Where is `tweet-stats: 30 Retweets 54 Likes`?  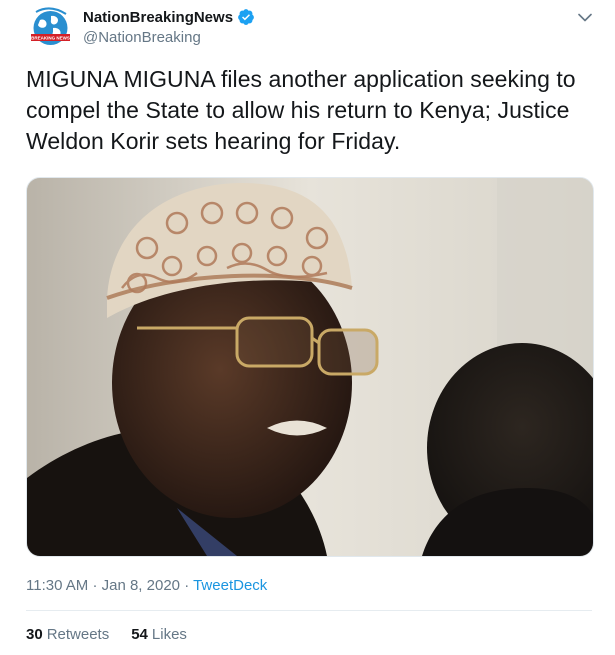 tweet-stats: 30 Retweets 54 Likes is located at coordinates (106, 634).